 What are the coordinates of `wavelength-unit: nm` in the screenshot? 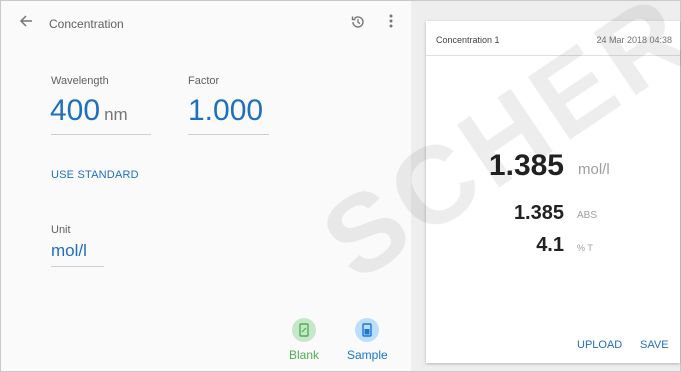 It's located at (116, 114).